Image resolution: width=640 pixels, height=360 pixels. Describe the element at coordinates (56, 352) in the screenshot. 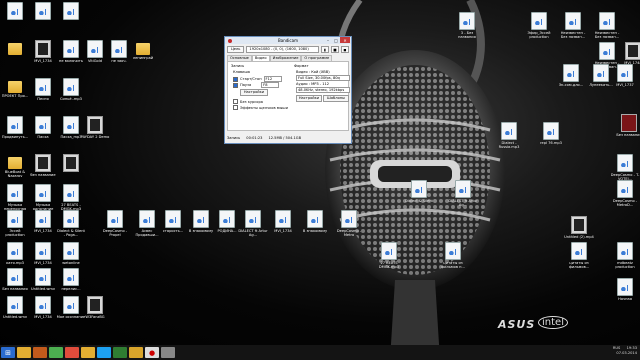

I see `torrent-icon` at that location.